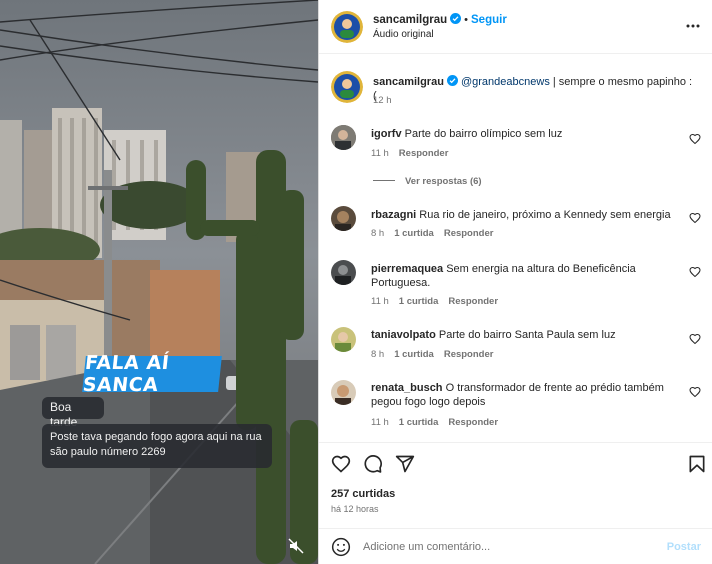 The width and height of the screenshot is (712, 564). Describe the element at coordinates (296, 546) in the screenshot. I see `muted-speaker-icon` at that location.